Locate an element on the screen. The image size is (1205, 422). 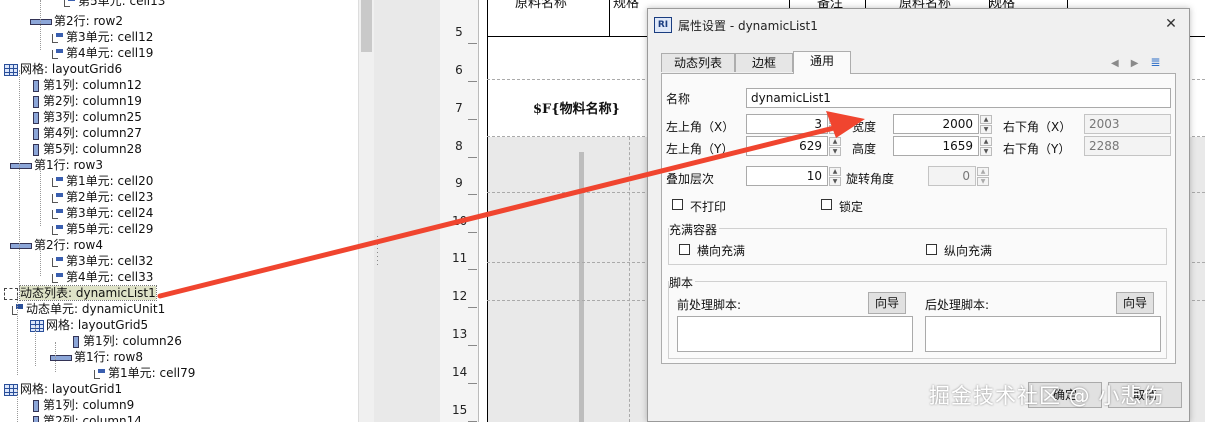
tab-border: 边框 is located at coordinates (764, 62).